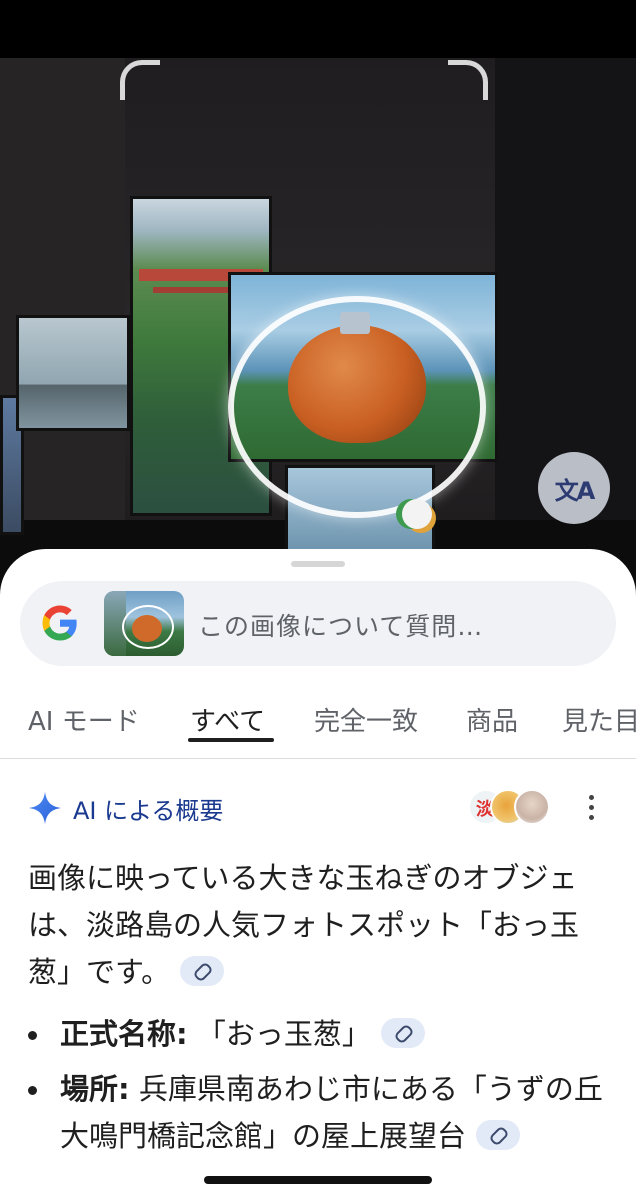 The height and width of the screenshot is (1200, 636). What do you see at coordinates (84, 719) in the screenshot?
I see `tab-ai-mode: AI モード` at bounding box center [84, 719].